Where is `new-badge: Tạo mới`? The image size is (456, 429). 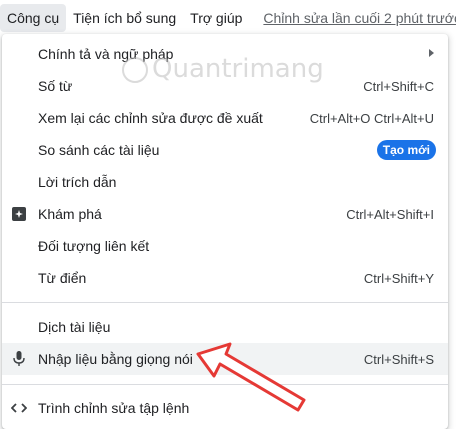
new-badge: Tạo mới is located at coordinates (406, 150).